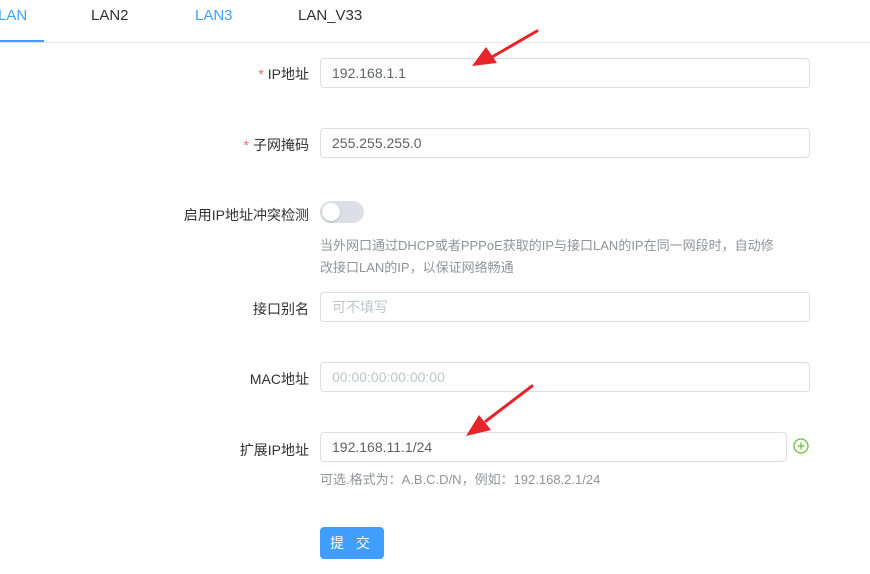 The image size is (870, 574). Describe the element at coordinates (342, 212) in the screenshot. I see `conflict-toggle` at that location.